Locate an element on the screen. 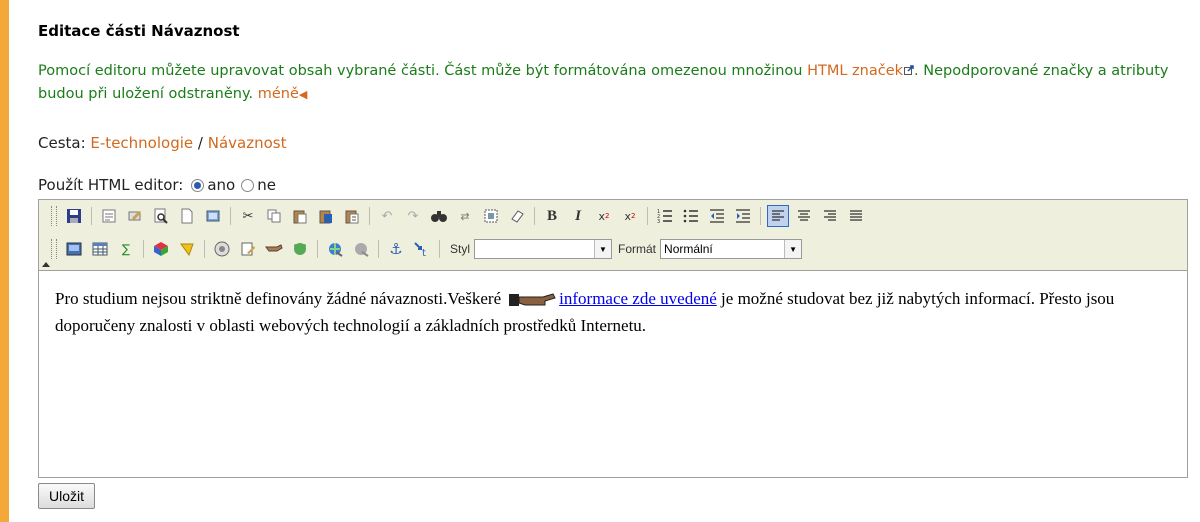 Image resolution: width=1200 pixels, height=522 pixels. image-icon is located at coordinates (74, 249).